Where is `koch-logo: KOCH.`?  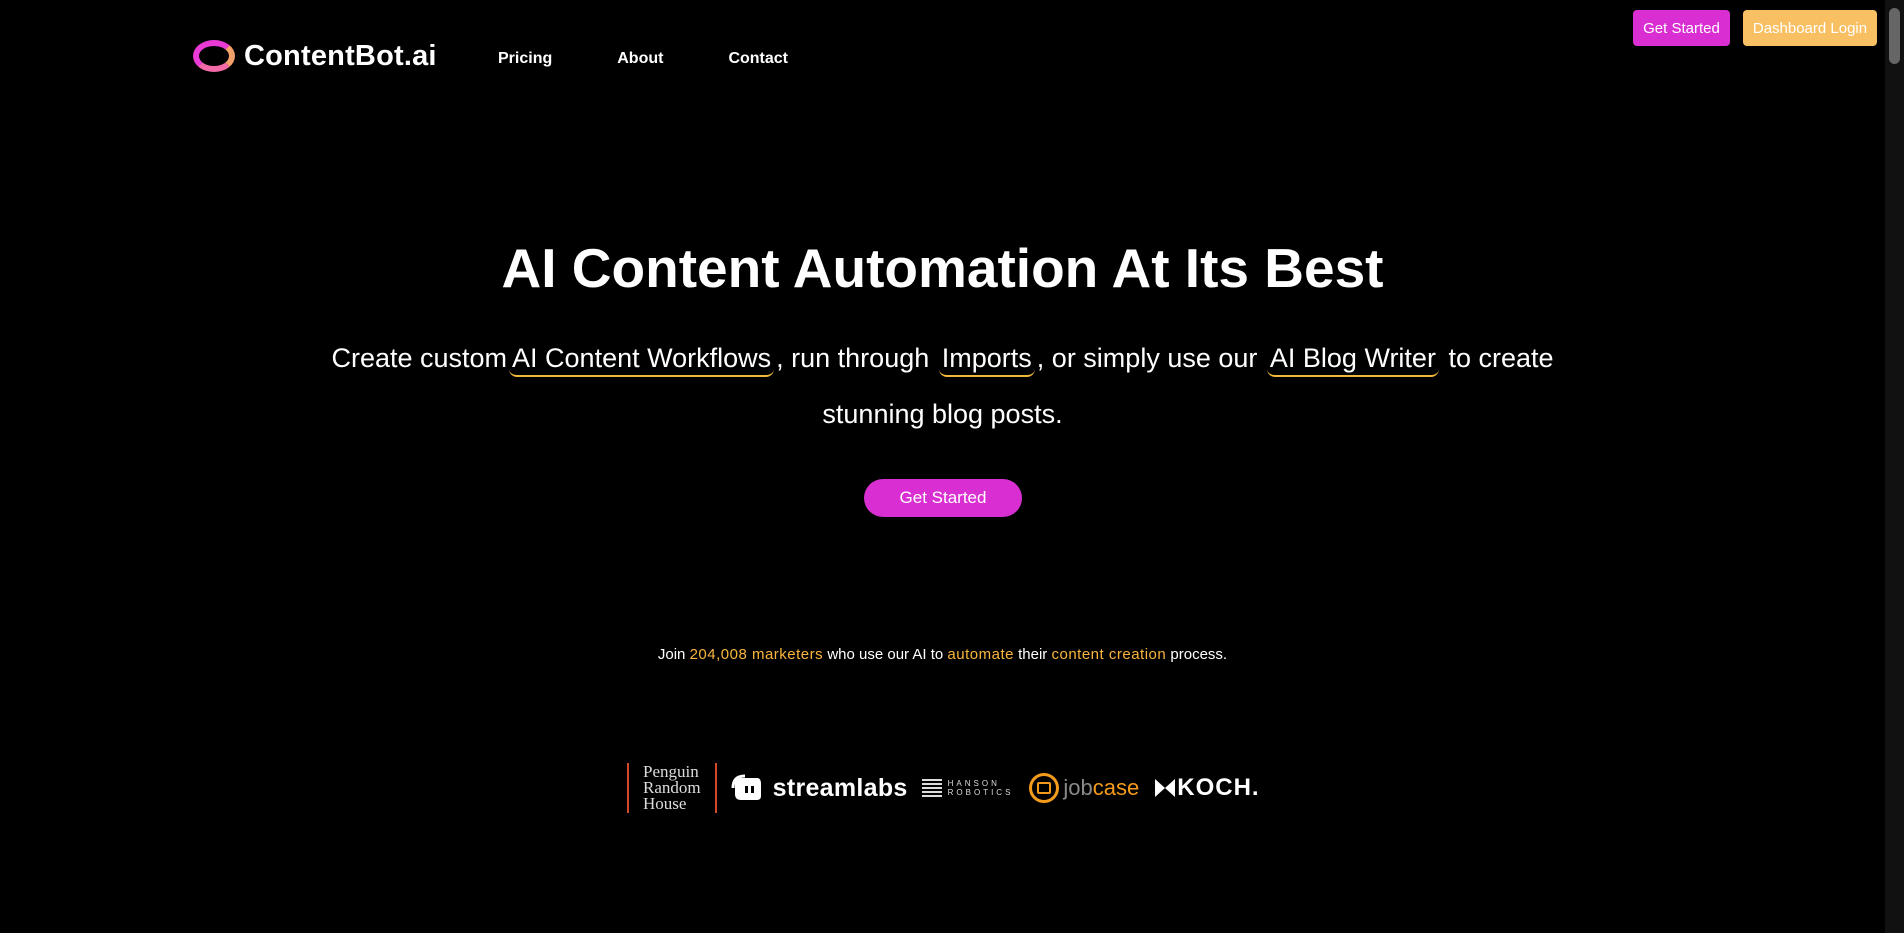 koch-logo: KOCH. is located at coordinates (1207, 788).